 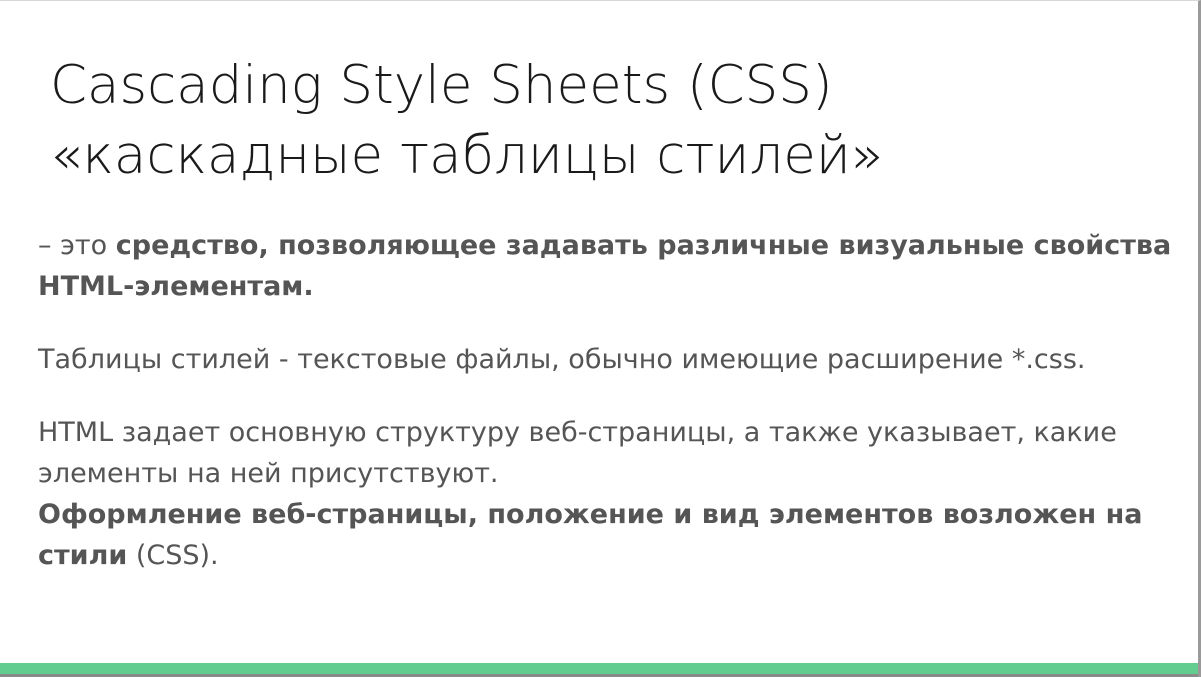 What do you see at coordinates (77, 245) in the screenshot?
I see `definition-prefix: – это` at bounding box center [77, 245].